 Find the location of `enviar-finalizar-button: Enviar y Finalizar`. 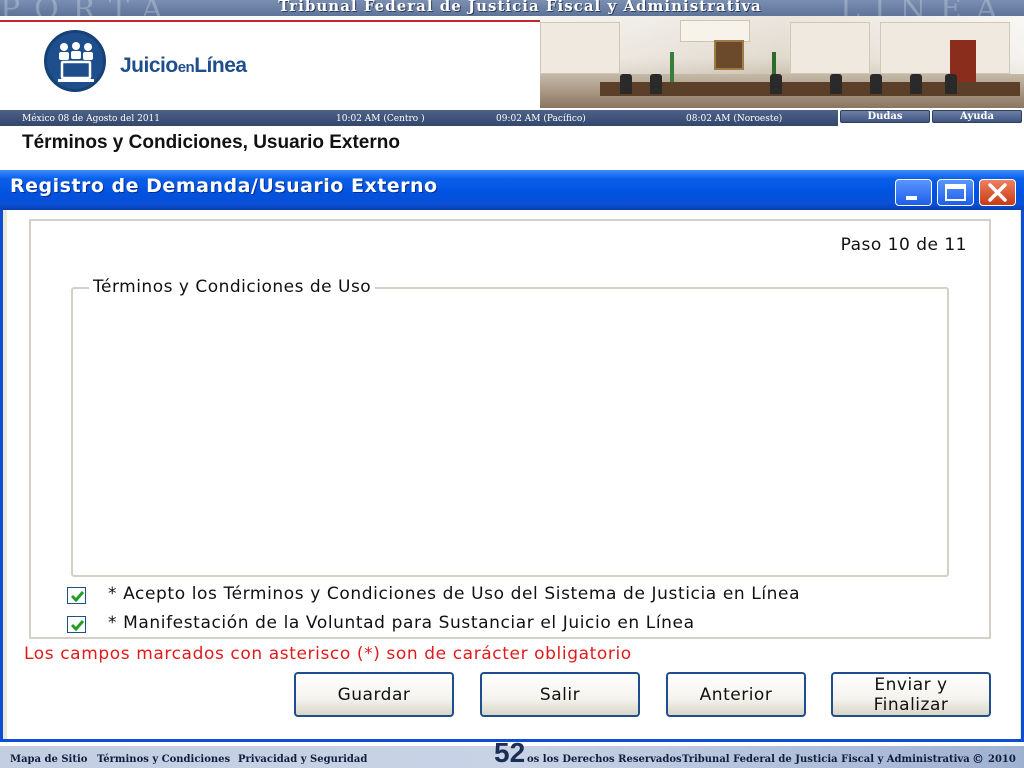

enviar-finalizar-button: Enviar y Finalizar is located at coordinates (911, 694).